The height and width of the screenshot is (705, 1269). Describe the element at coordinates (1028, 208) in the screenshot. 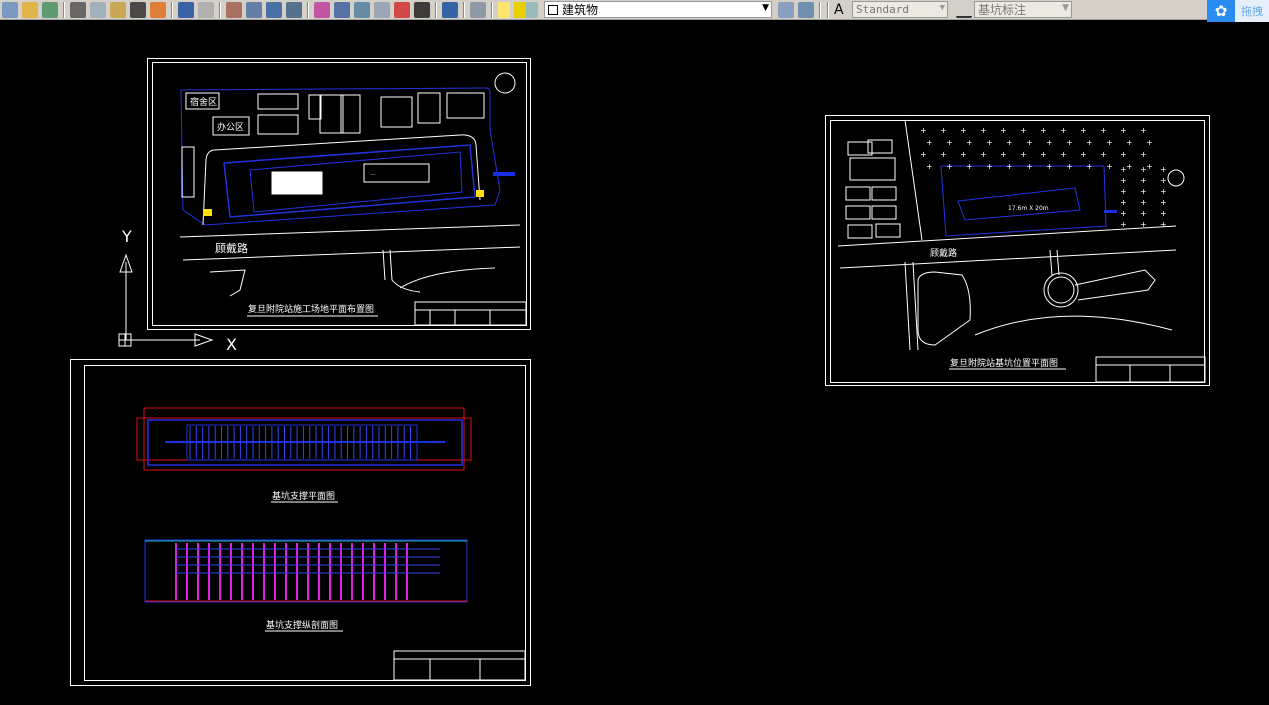

I see `pit-dimension: 17.6m X 20m` at that location.